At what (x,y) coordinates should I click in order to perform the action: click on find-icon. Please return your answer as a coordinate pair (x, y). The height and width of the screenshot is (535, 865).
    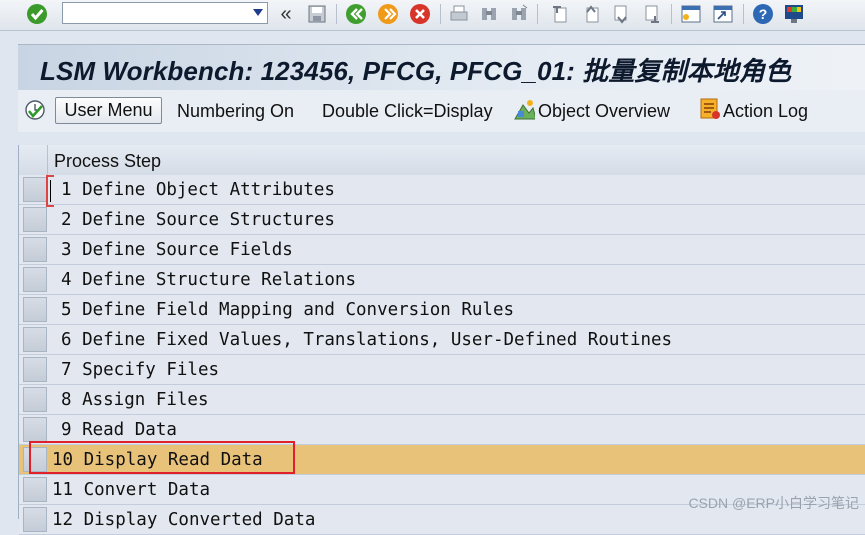
    Looking at the image, I should click on (489, 14).